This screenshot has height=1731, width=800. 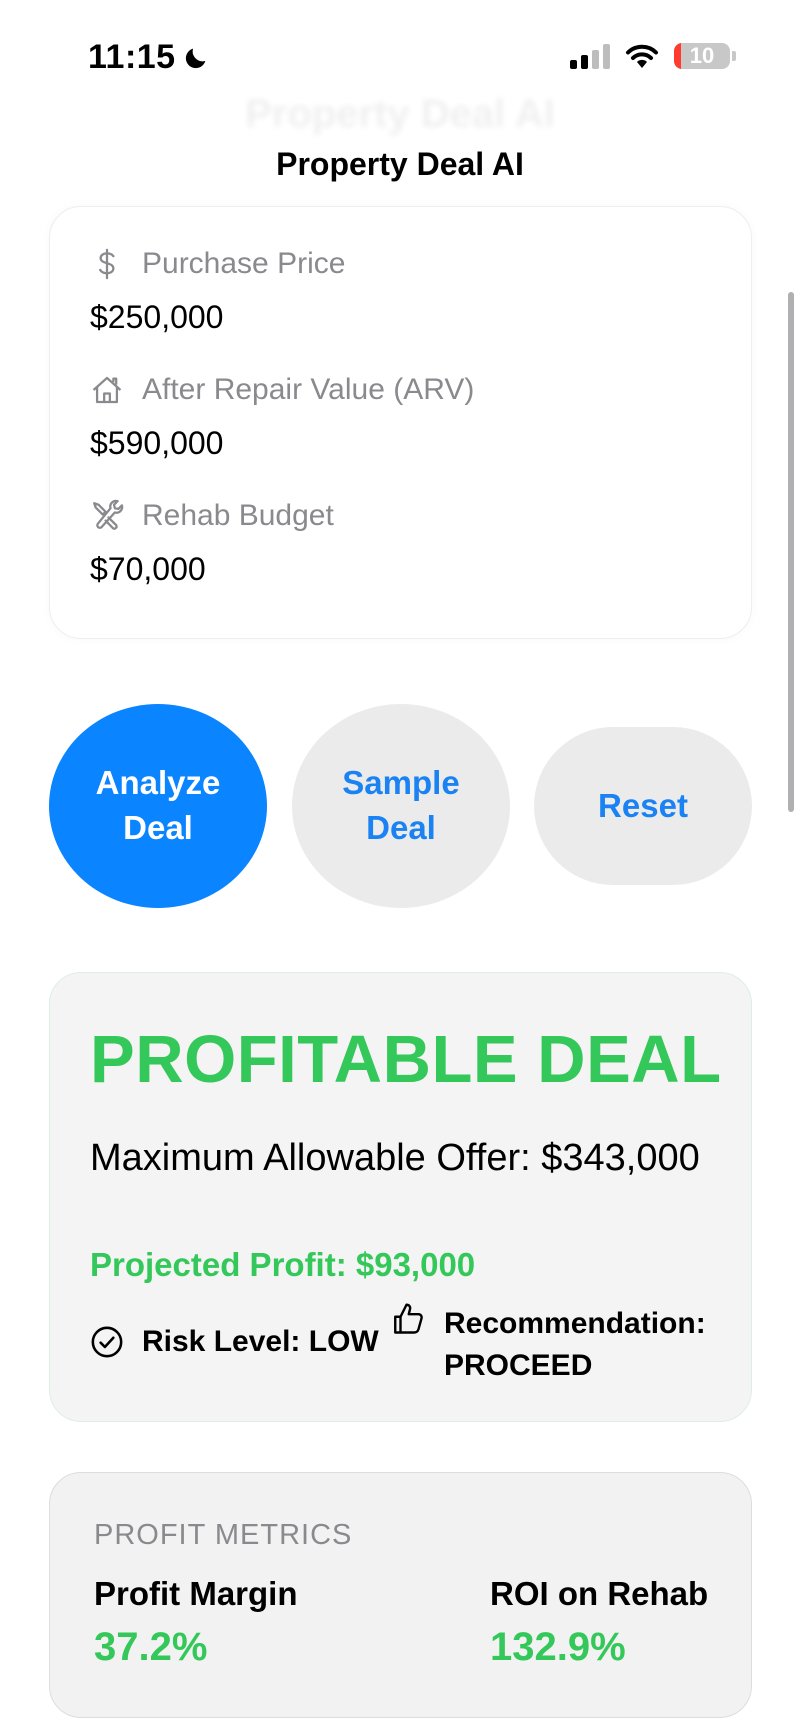 I want to click on page-title: Property Deal AI, so click(x=400, y=164).